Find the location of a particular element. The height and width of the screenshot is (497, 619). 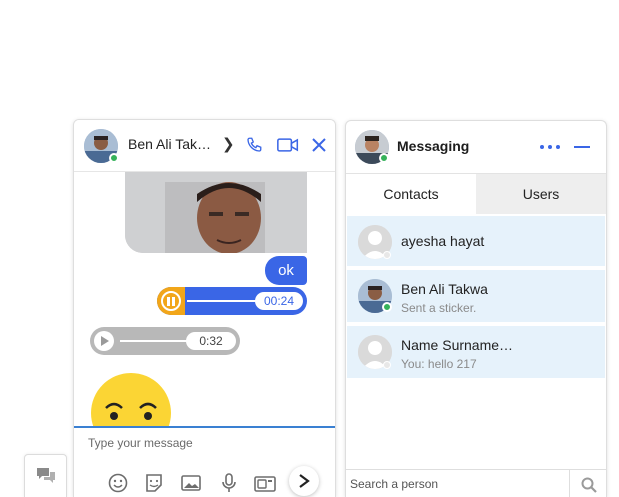

close-icon is located at coordinates (319, 145).